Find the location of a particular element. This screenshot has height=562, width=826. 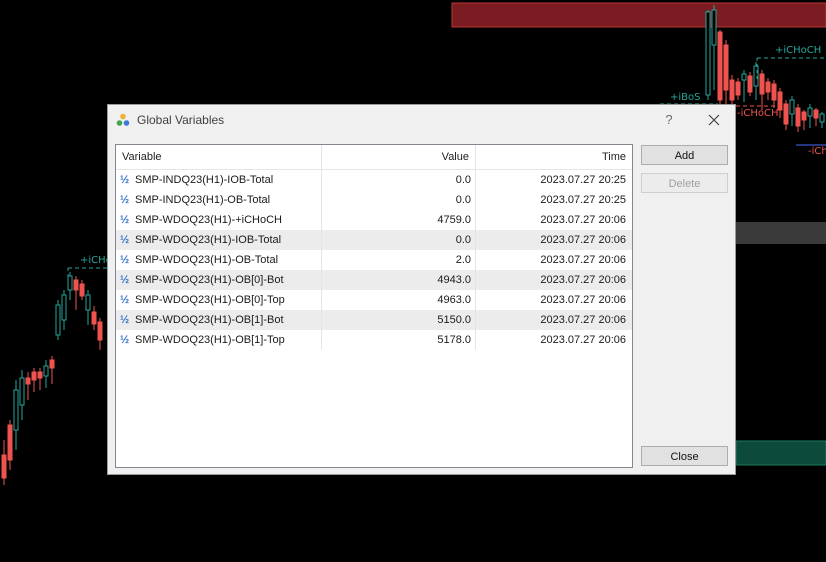

demand-zone is located at coordinates (780, 453).